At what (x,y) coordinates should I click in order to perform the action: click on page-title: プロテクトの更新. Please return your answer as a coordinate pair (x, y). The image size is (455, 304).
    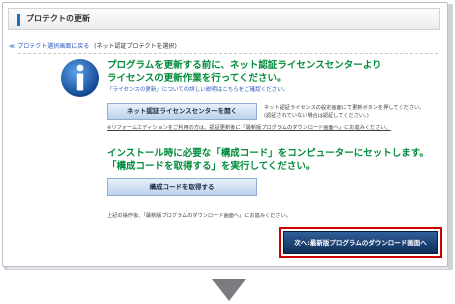
    Looking at the image, I should click on (58, 18).